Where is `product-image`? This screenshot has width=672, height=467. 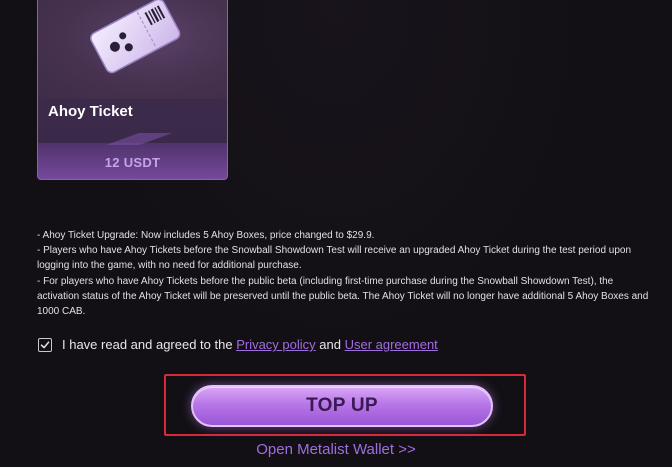 product-image is located at coordinates (132, 49).